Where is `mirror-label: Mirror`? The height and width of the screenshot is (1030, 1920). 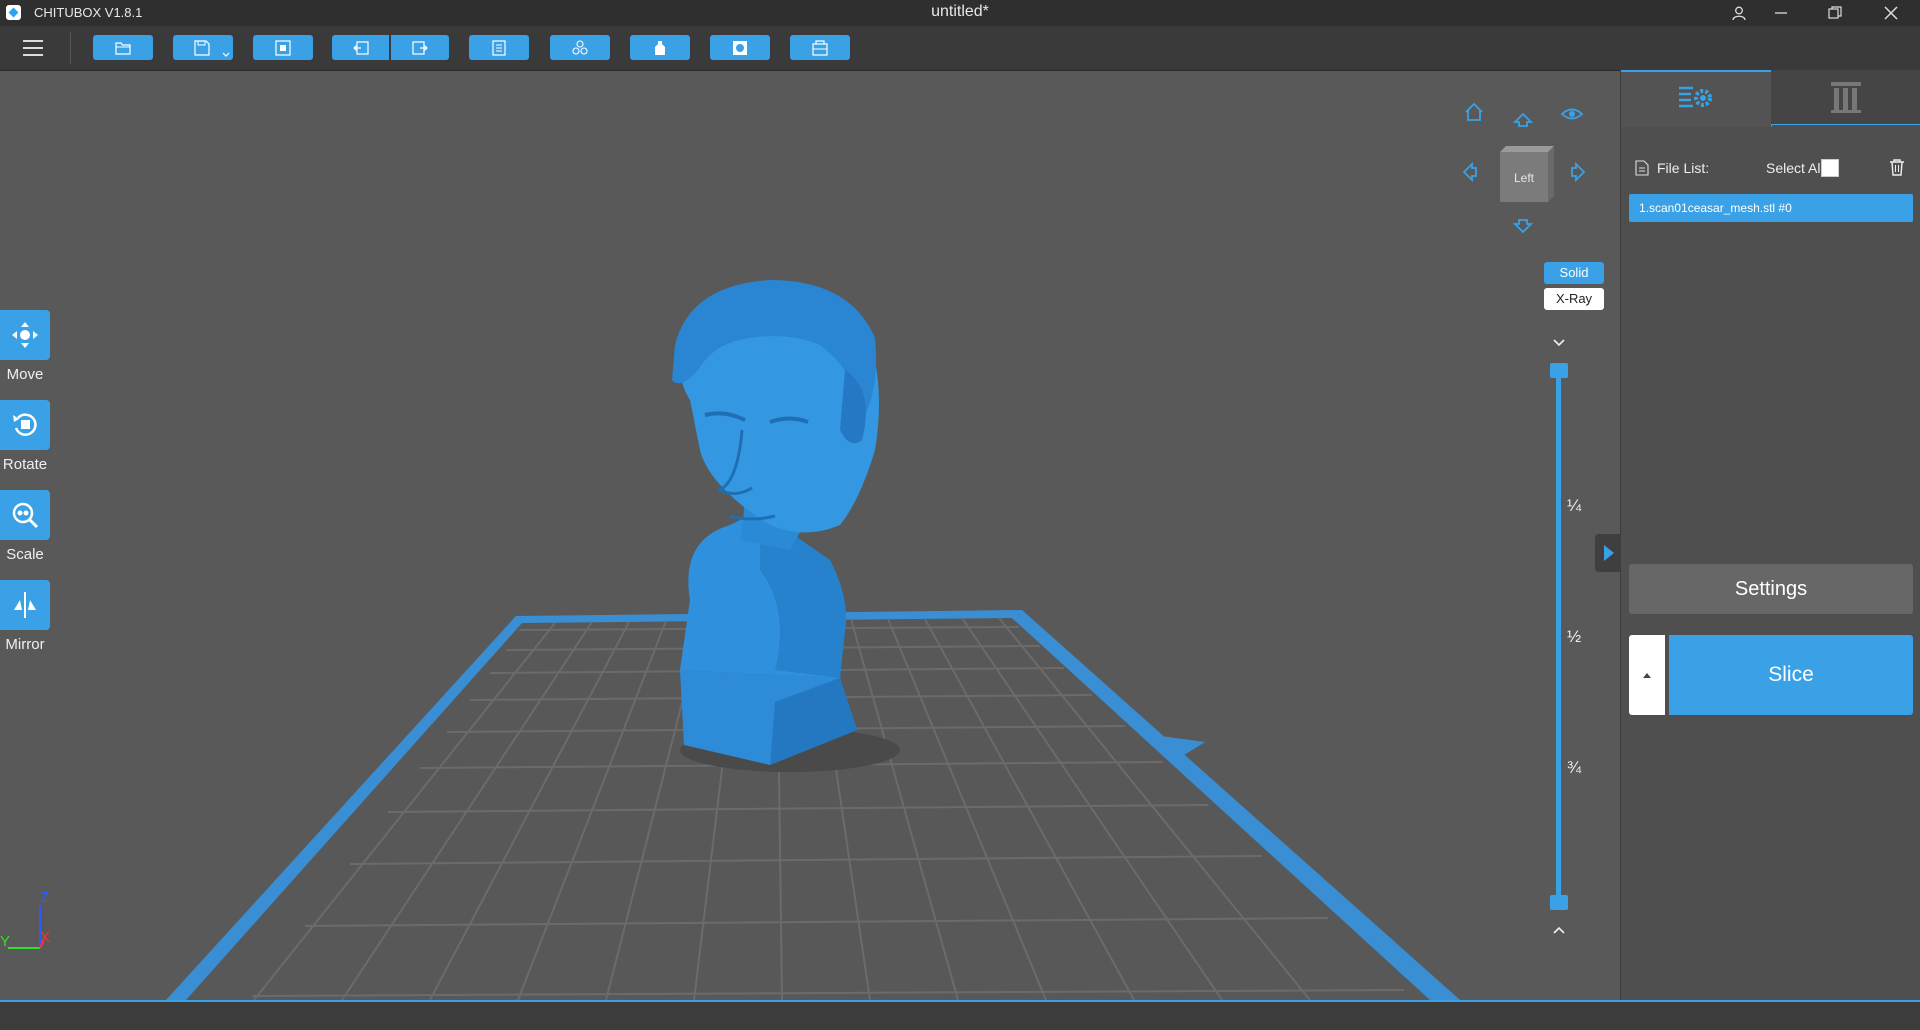
mirror-label: Mirror is located at coordinates (25, 644).